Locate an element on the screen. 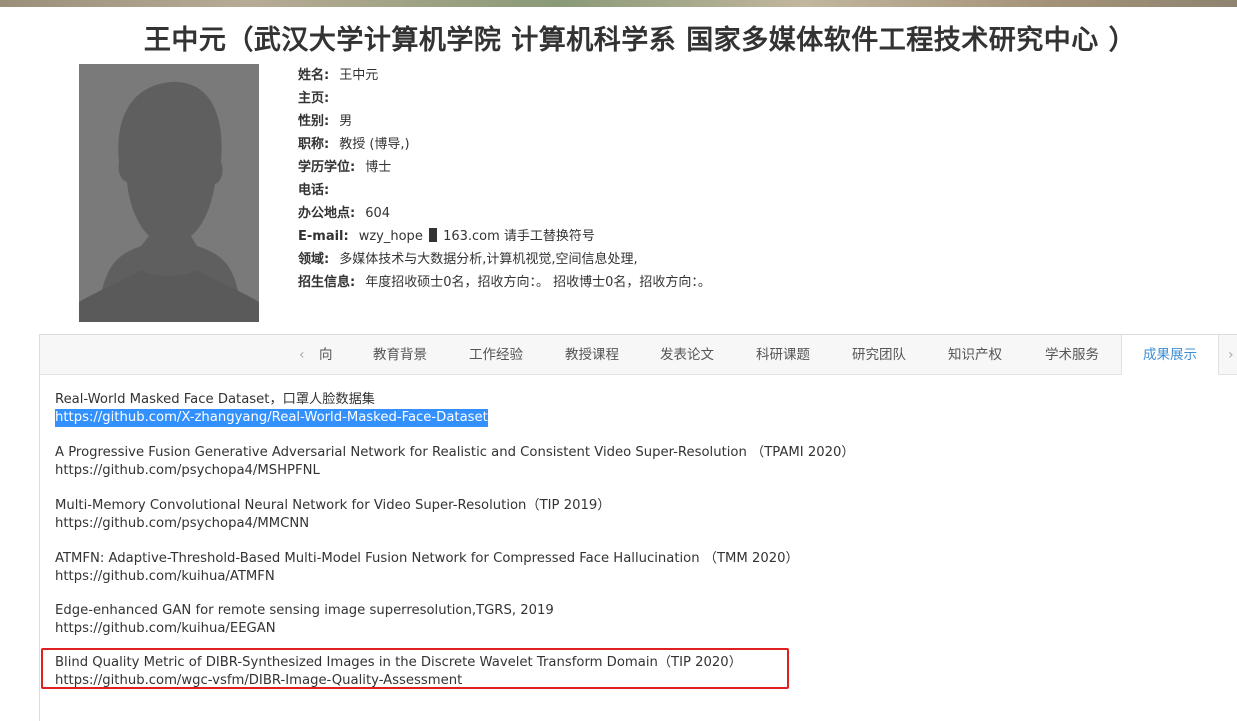  chevron-right-icon: › is located at coordinates (1231, 354).